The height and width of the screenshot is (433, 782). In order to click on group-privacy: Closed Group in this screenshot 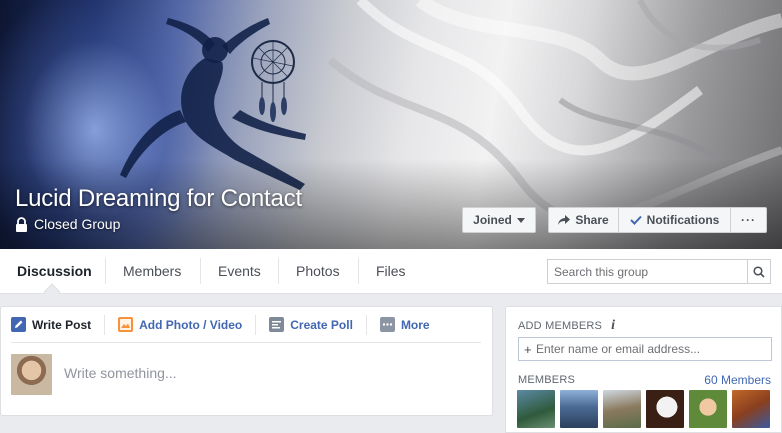, I will do `click(67, 224)`.